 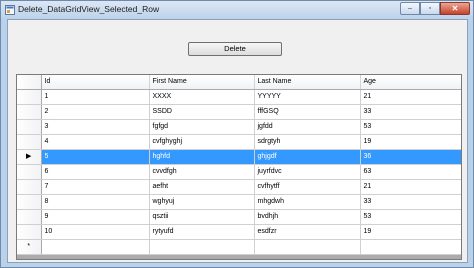 What do you see at coordinates (29, 82) in the screenshot?
I see `top-left-header-cell` at bounding box center [29, 82].